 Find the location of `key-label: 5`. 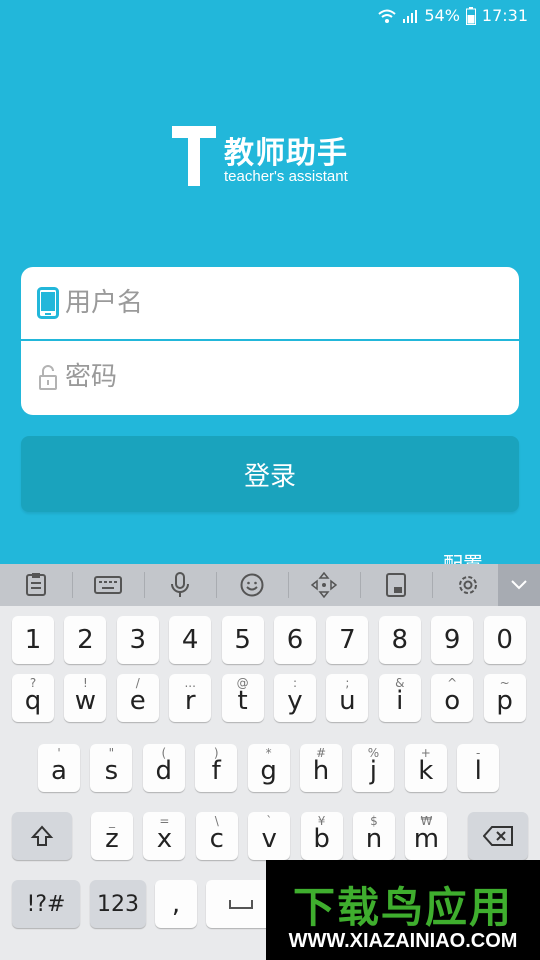

key-label: 5 is located at coordinates (242, 640).